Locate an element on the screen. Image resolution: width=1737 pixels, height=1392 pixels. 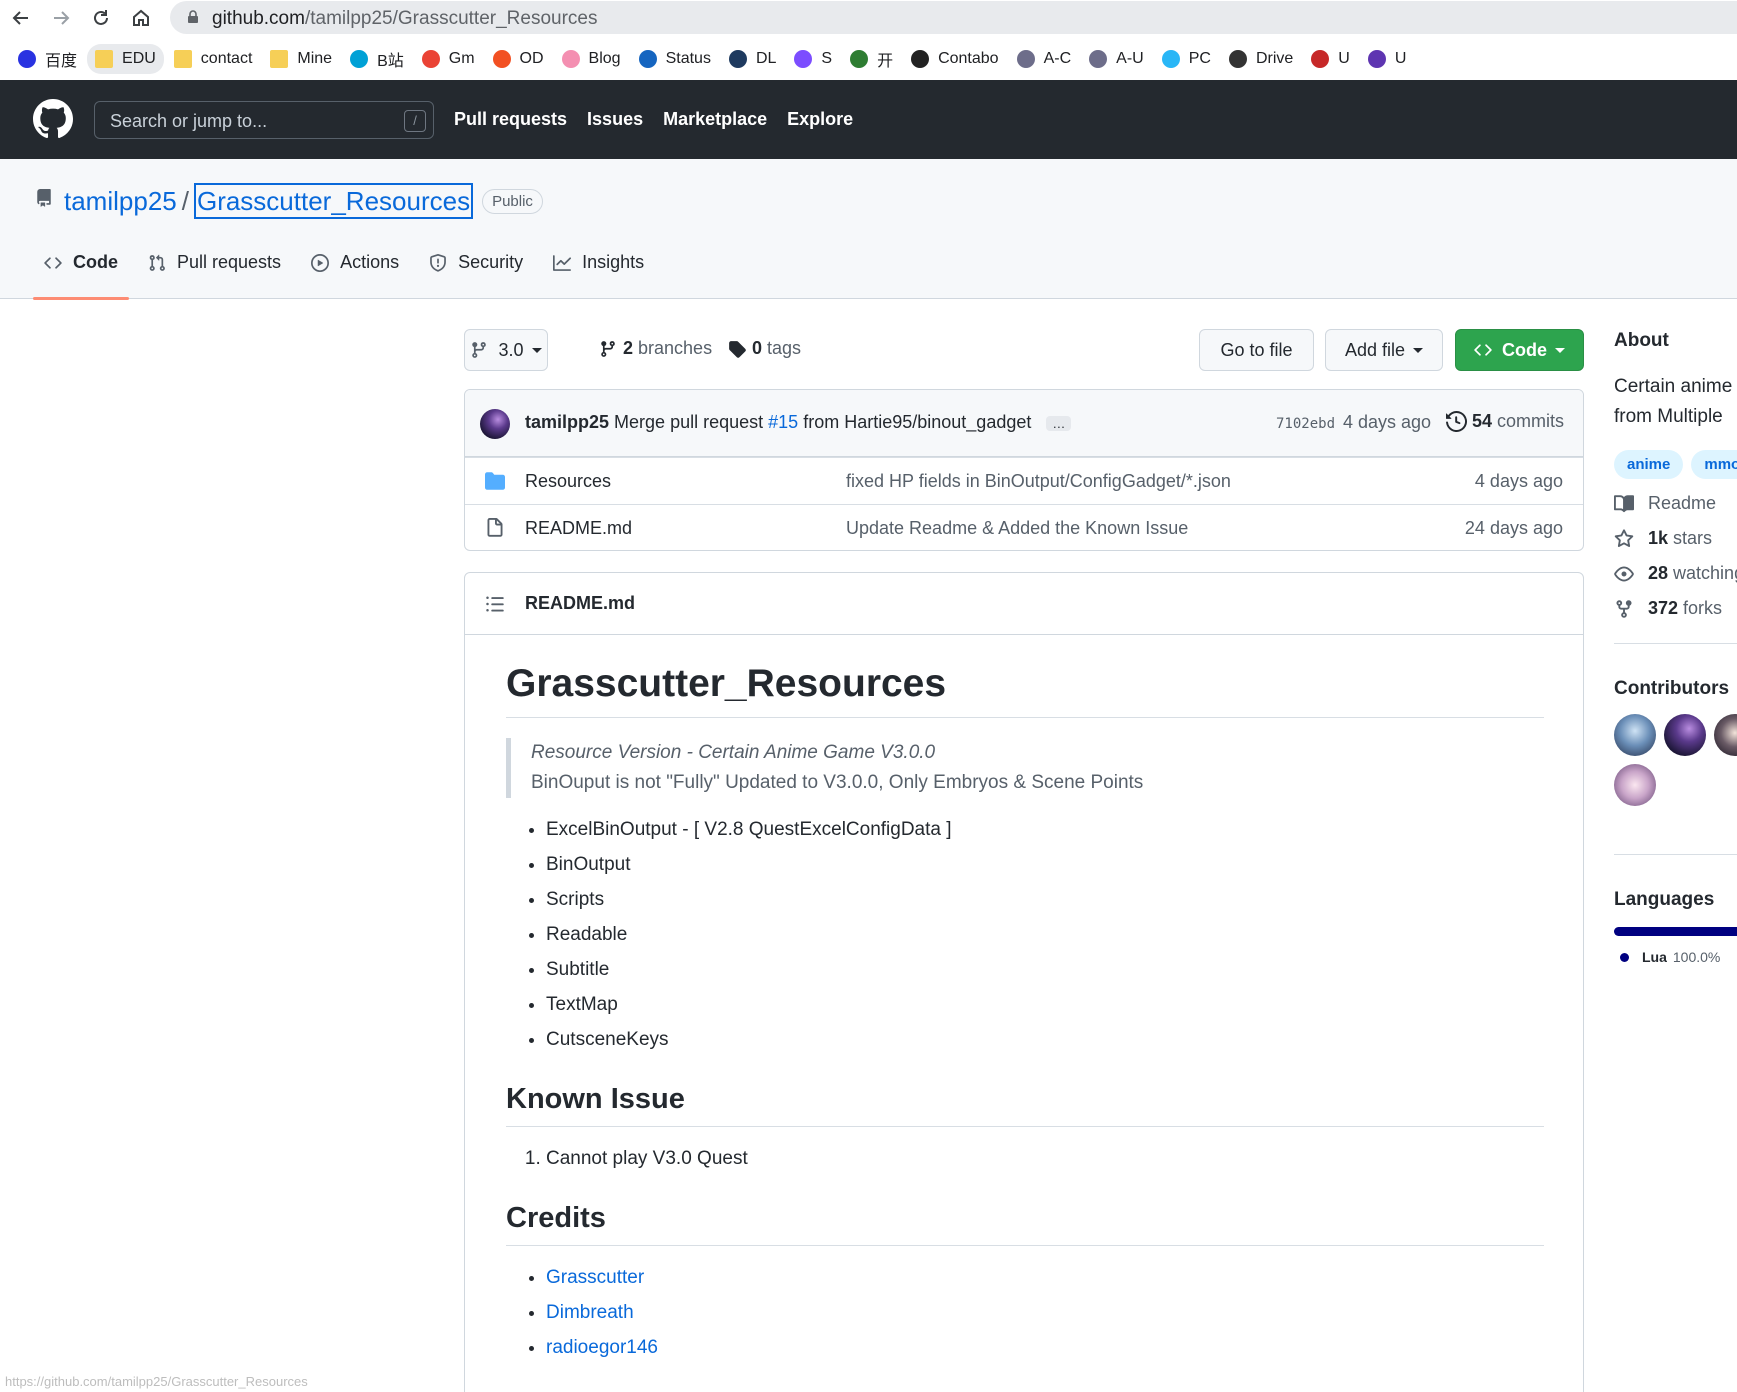
stat-watching: 28 watching is located at coordinates (1675, 573).